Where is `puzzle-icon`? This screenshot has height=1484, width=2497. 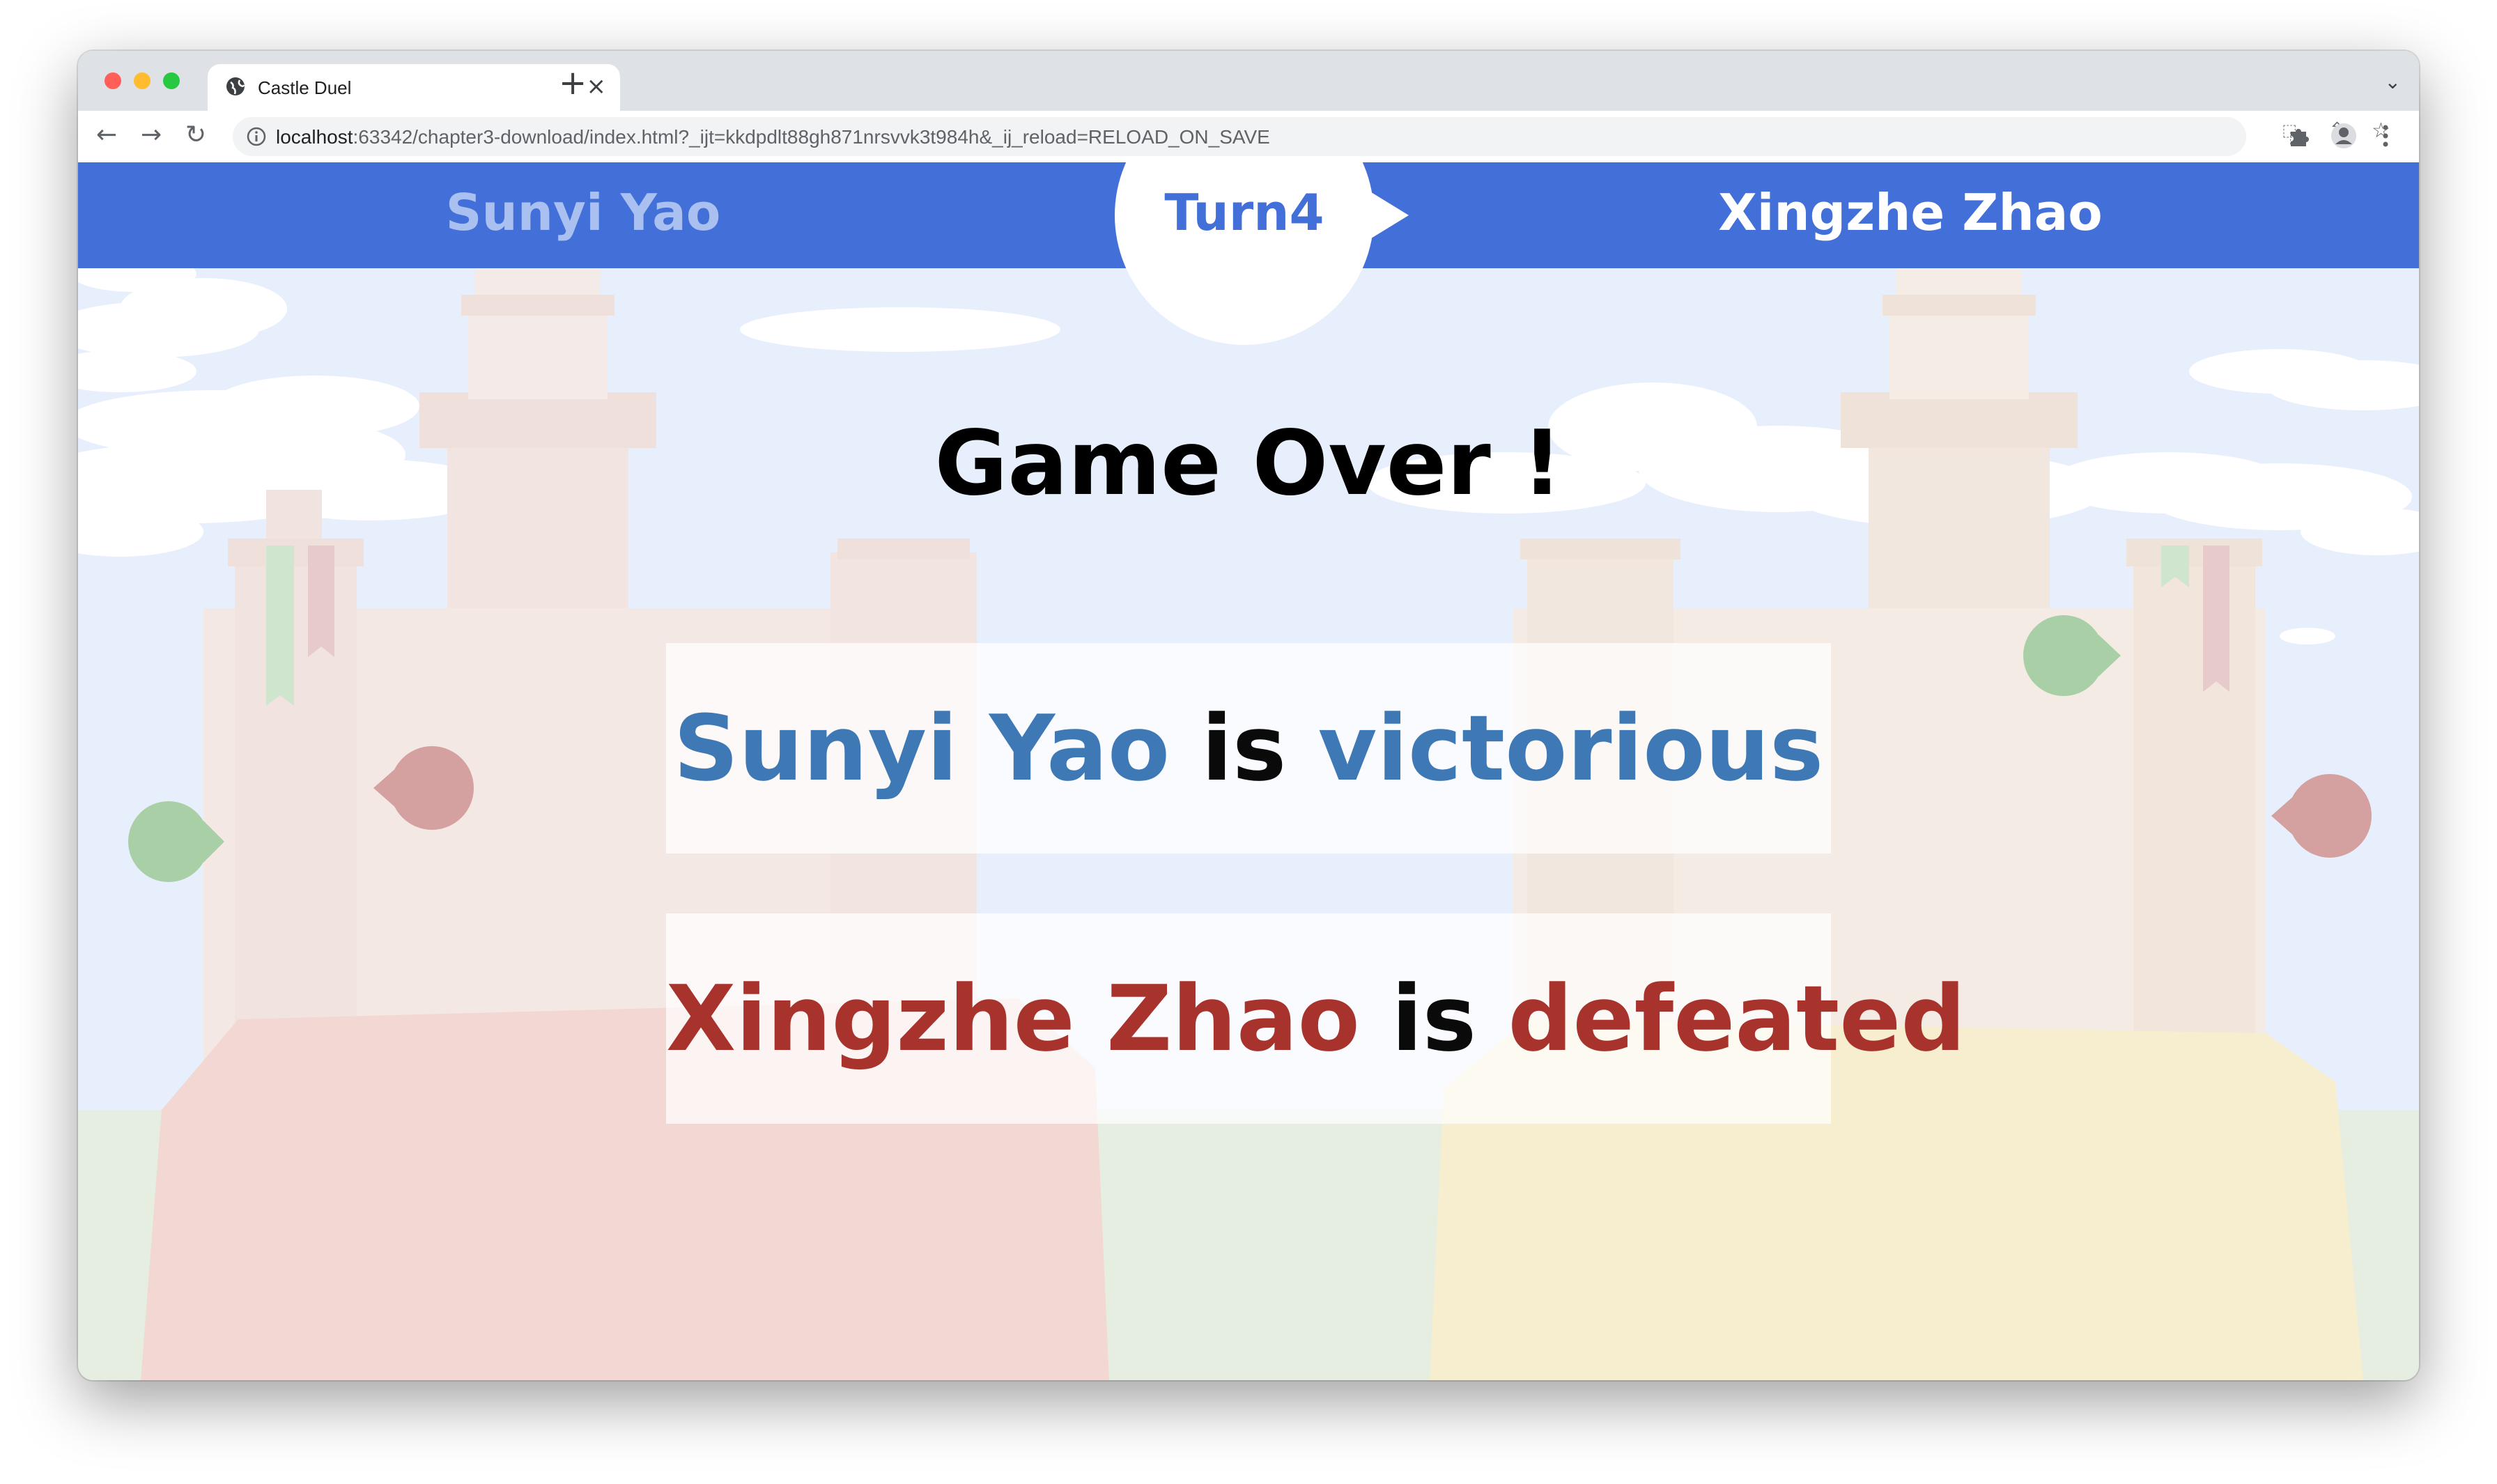 puzzle-icon is located at coordinates (2299, 137).